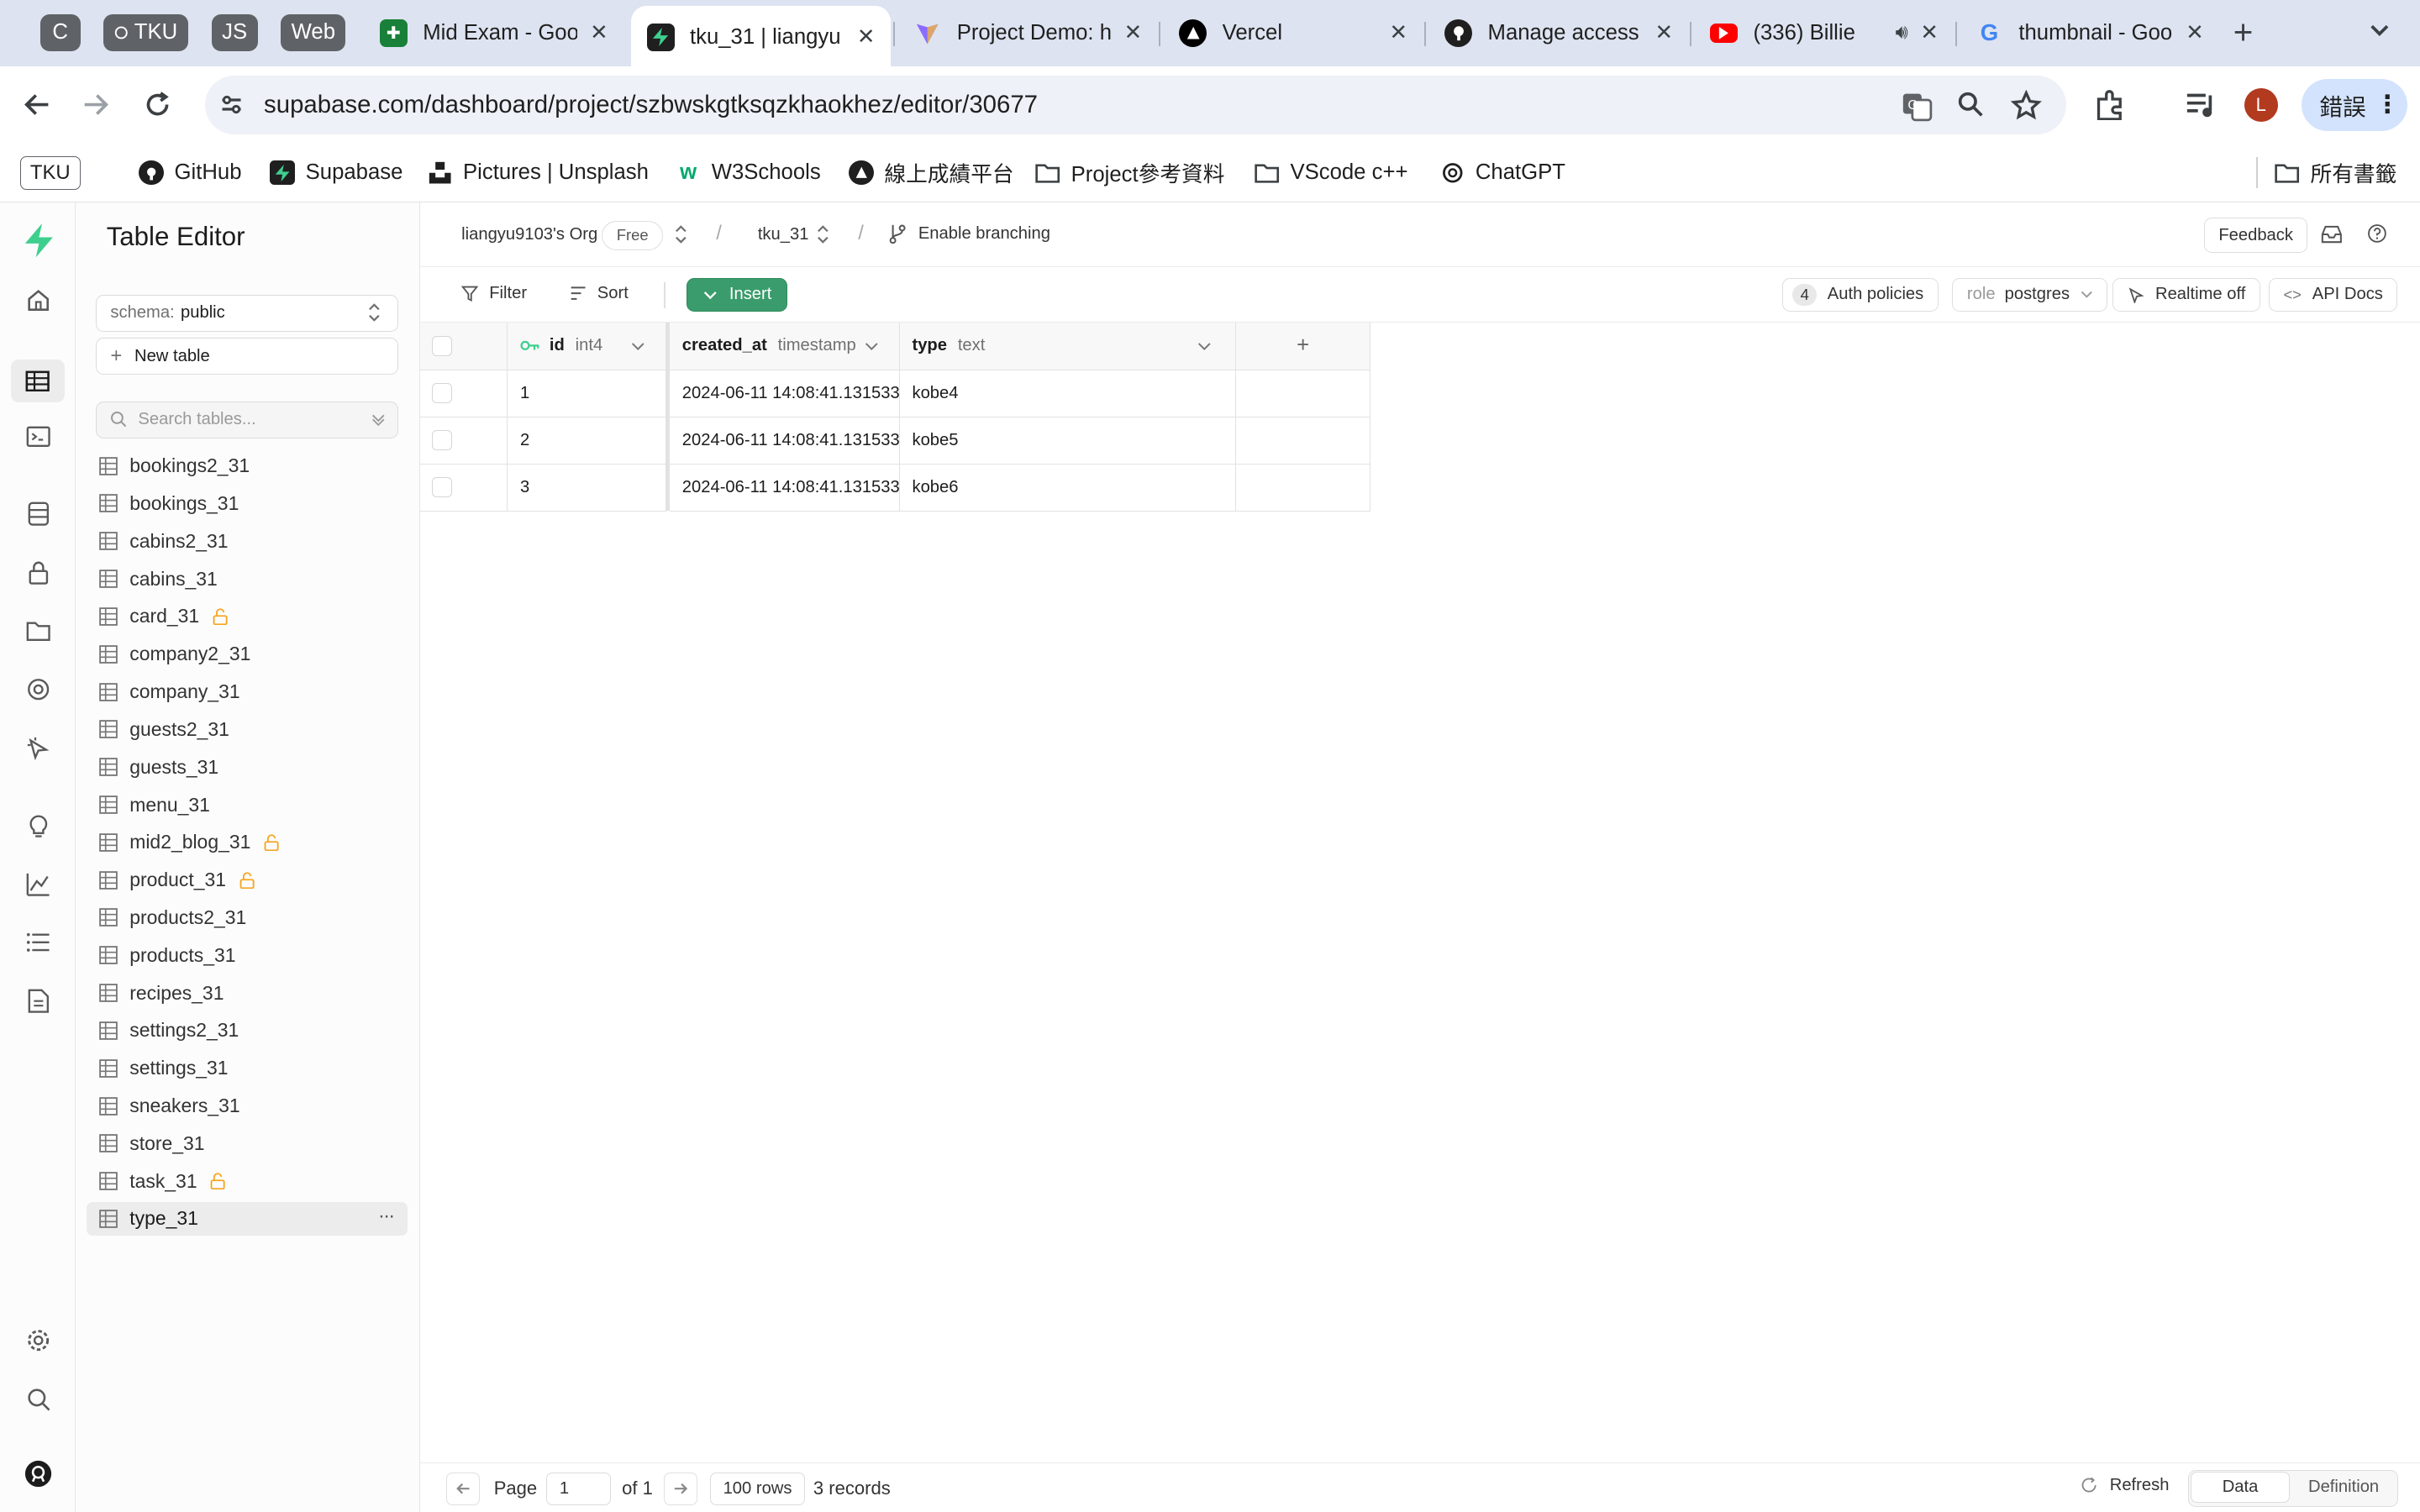 This screenshot has width=2420, height=1512. I want to click on error-button: 錯誤 ⋮, so click(2354, 105).